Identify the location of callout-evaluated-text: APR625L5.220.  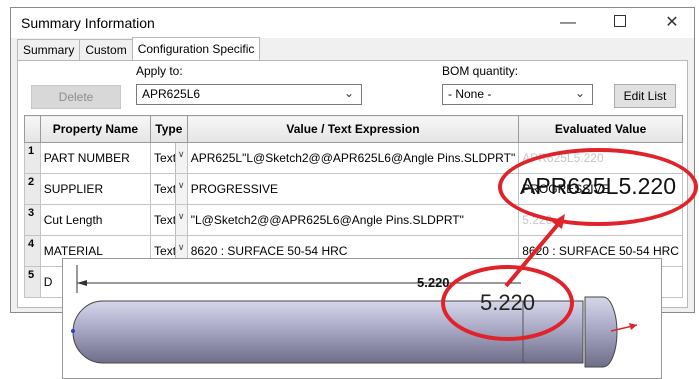
(597, 186).